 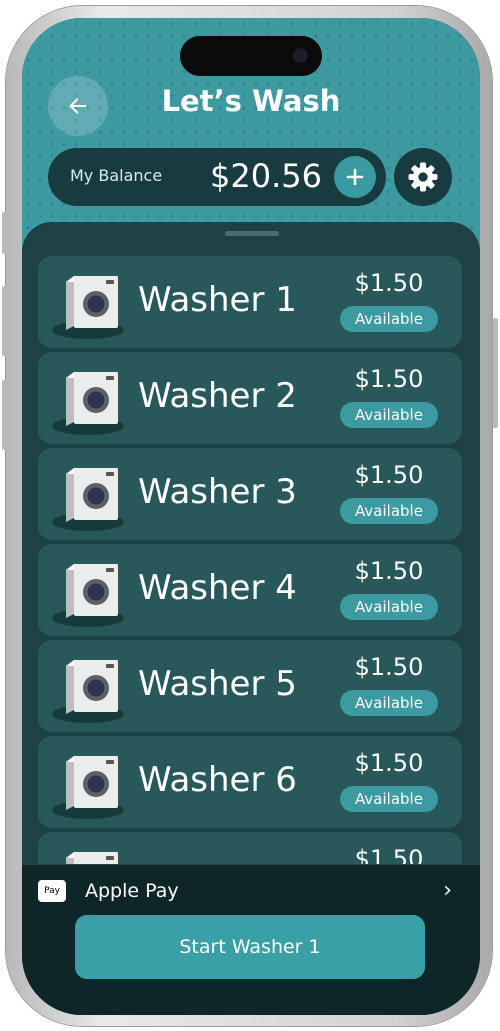 I want to click on page-title: Let’s Wash, so click(x=251, y=101).